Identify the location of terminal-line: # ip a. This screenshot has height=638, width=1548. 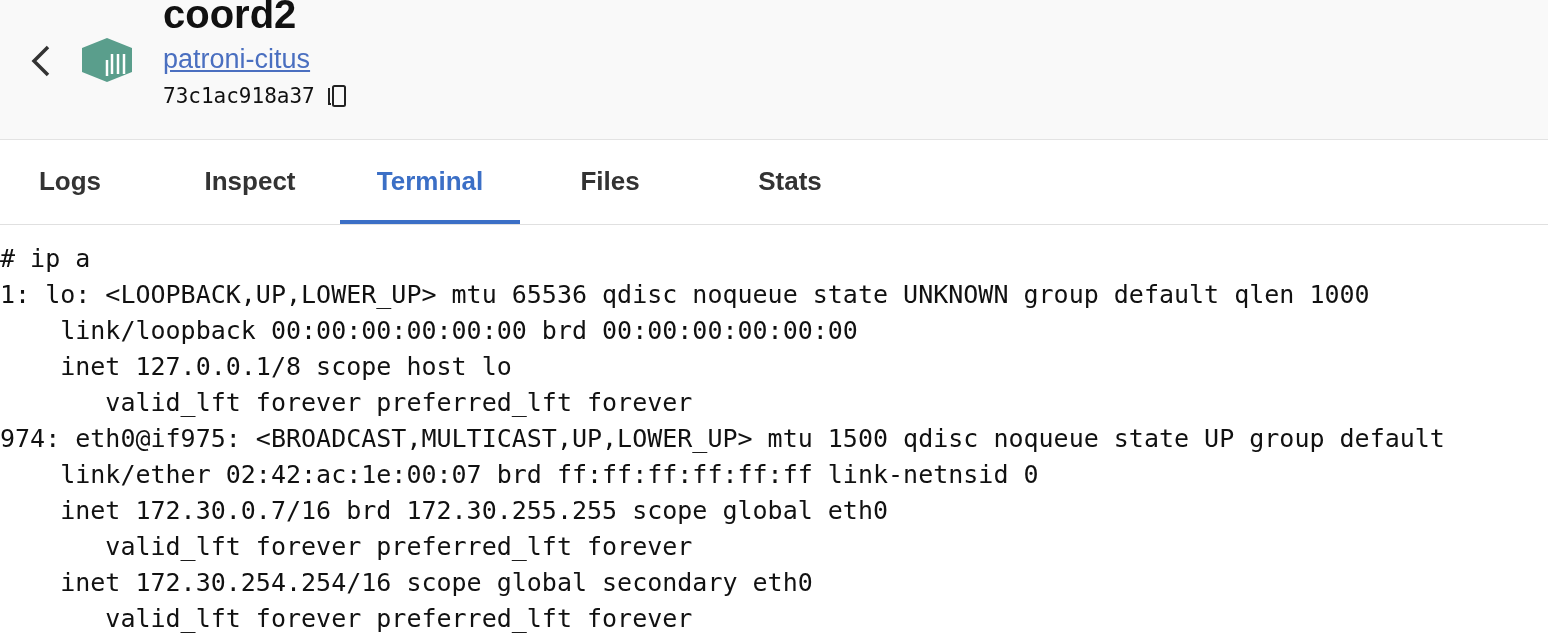
(45, 259).